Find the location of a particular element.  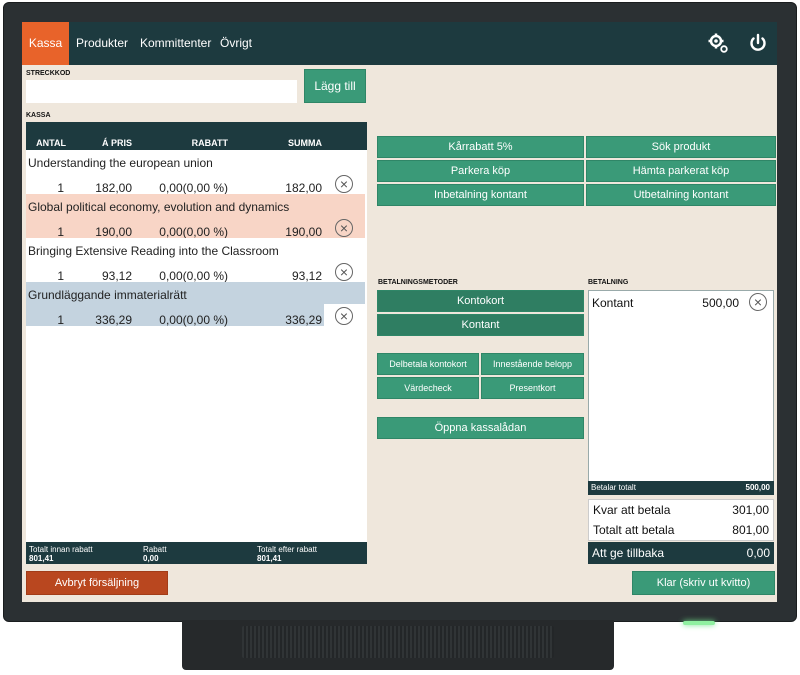

paid-total-bar: Betalar totalt 500,00 is located at coordinates (681, 488).